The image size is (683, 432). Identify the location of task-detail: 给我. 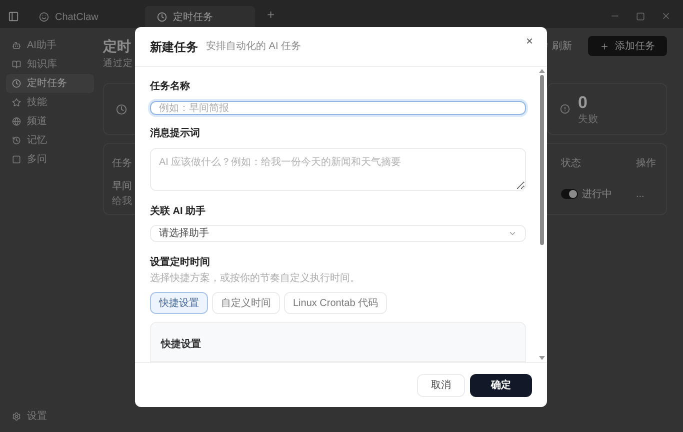
(122, 202).